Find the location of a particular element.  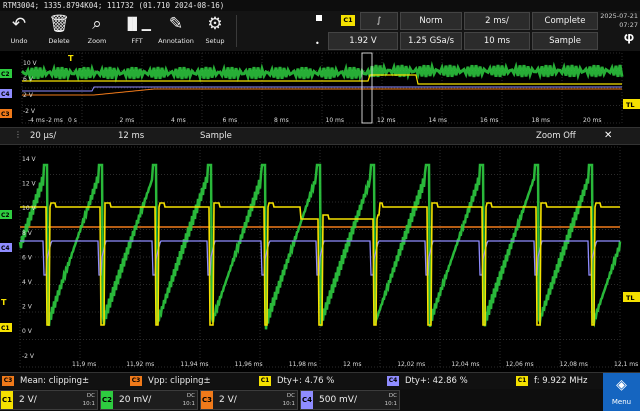

main-x-label: 12,06 ms is located at coordinates (520, 364).